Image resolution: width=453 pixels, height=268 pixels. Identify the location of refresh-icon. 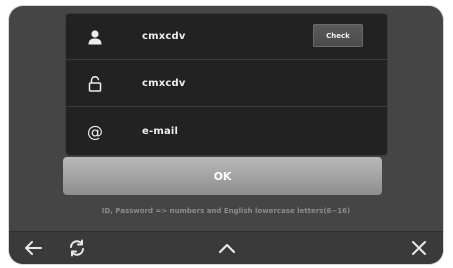
(77, 248).